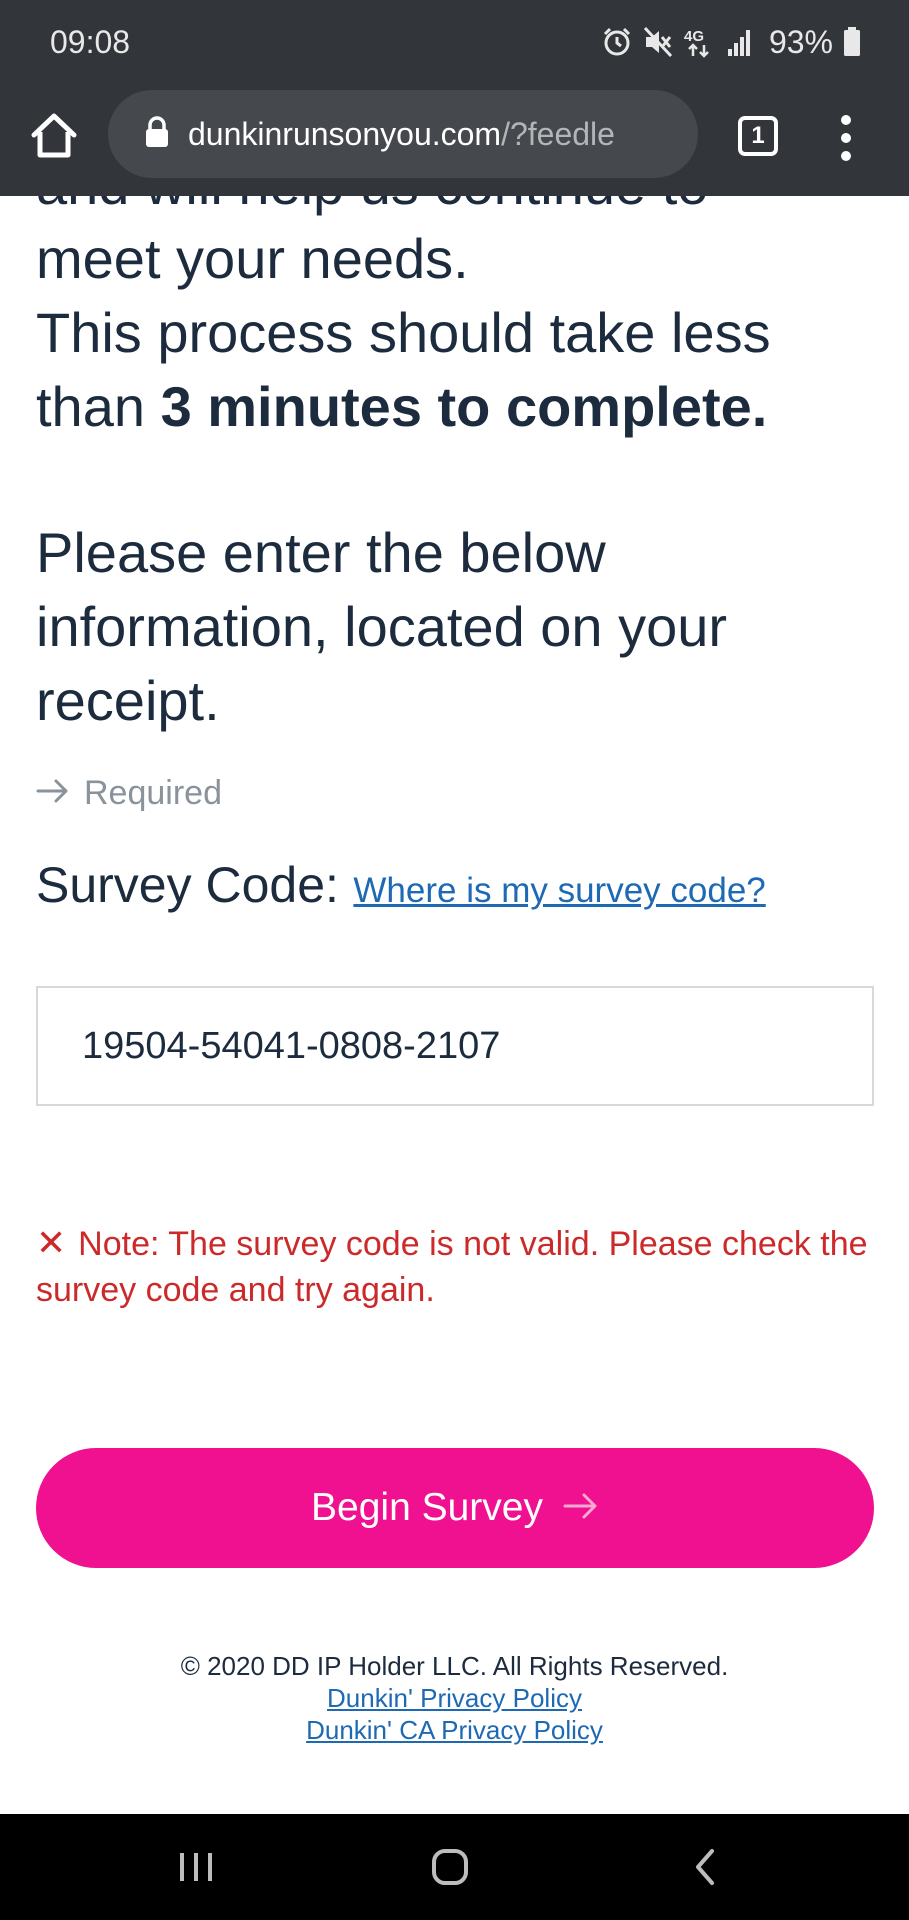 Image resolution: width=909 pixels, height=1920 pixels. What do you see at coordinates (559, 890) in the screenshot?
I see `survey-code-help-link: Where is my survey code?` at bounding box center [559, 890].